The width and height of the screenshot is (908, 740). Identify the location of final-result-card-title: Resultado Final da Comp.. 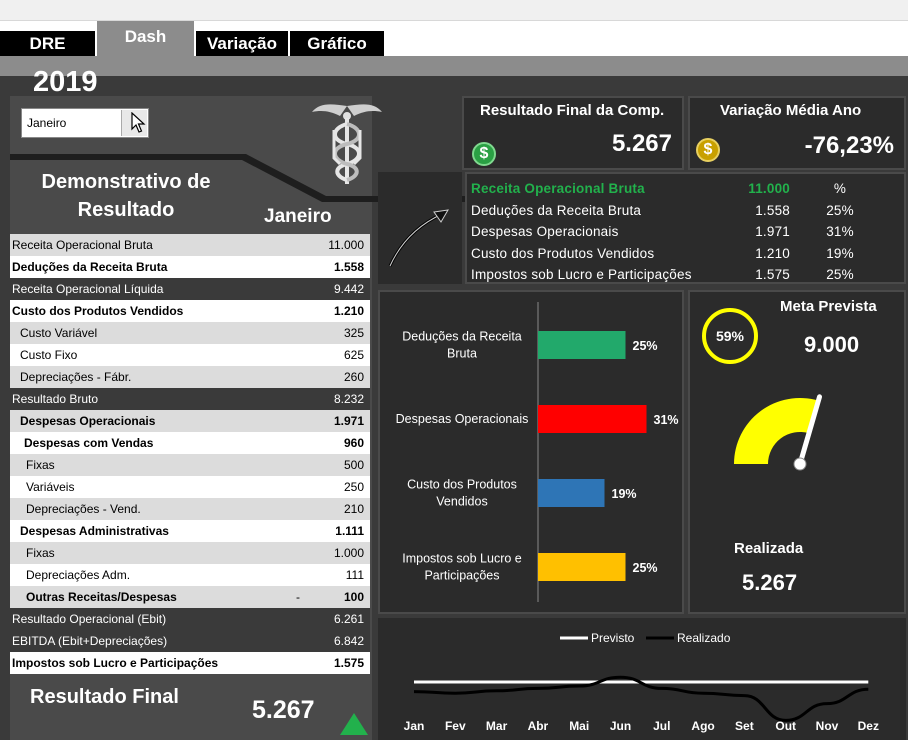
(572, 110).